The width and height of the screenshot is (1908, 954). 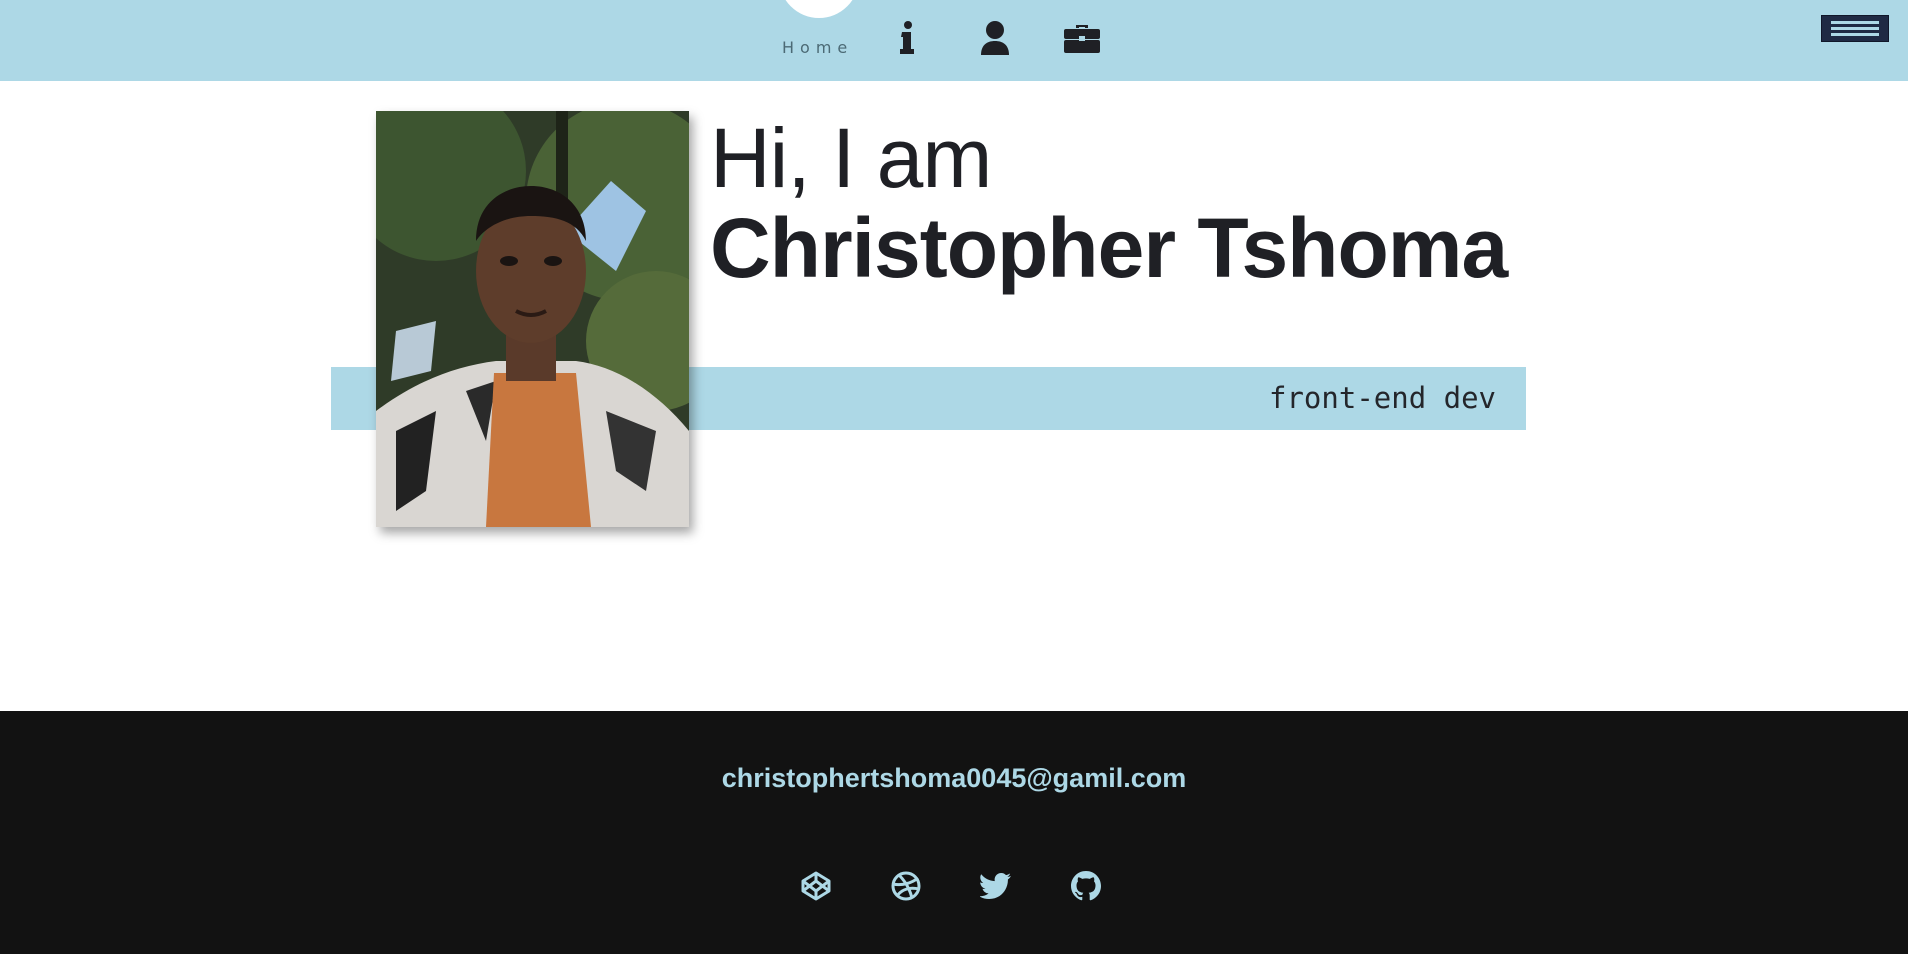 What do you see at coordinates (532, 319) in the screenshot?
I see `portrait-photo` at bounding box center [532, 319].